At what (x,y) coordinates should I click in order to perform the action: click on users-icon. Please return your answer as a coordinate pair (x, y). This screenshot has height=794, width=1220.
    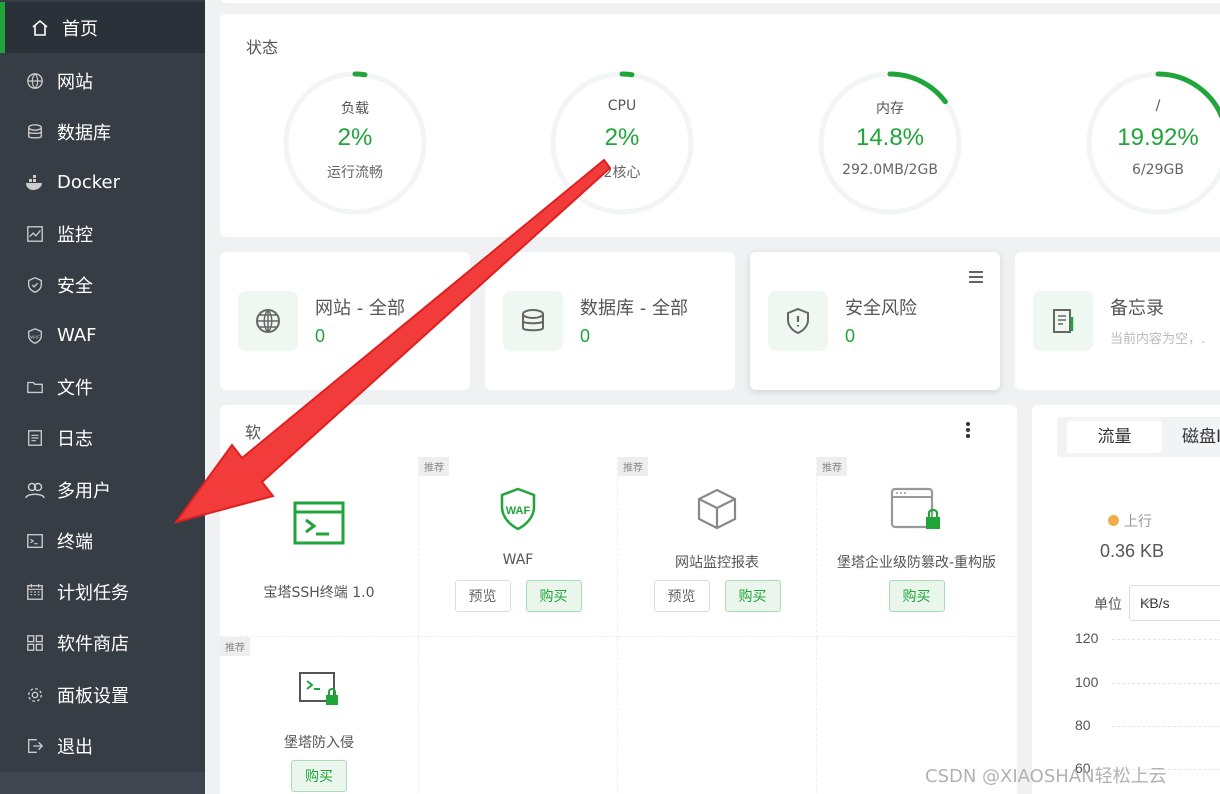
    Looking at the image, I should click on (35, 490).